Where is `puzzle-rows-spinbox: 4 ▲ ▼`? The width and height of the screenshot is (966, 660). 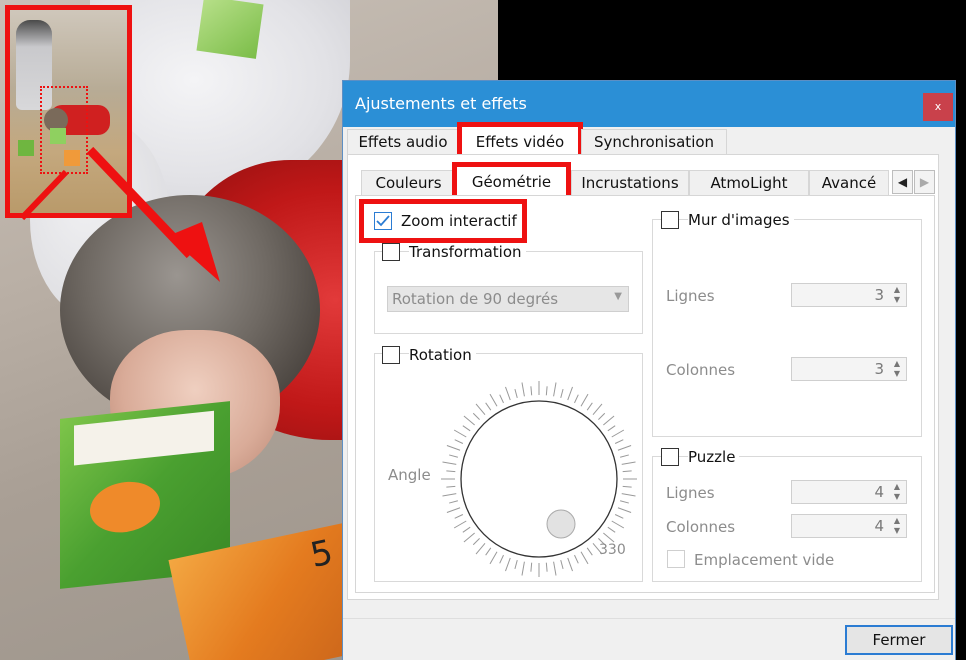 puzzle-rows-spinbox: 4 ▲ ▼ is located at coordinates (849, 492).